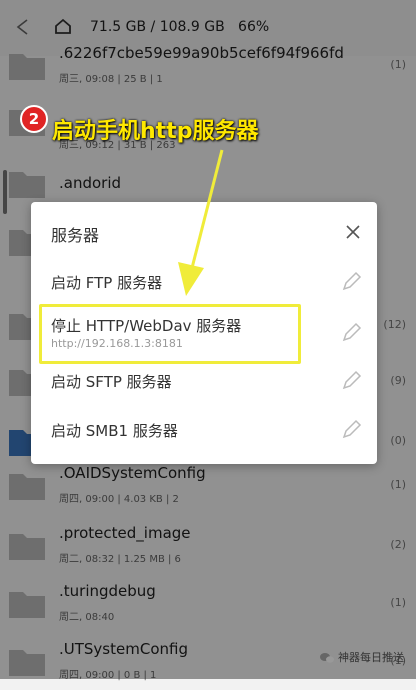  I want to click on wechat-icon, so click(327, 658).